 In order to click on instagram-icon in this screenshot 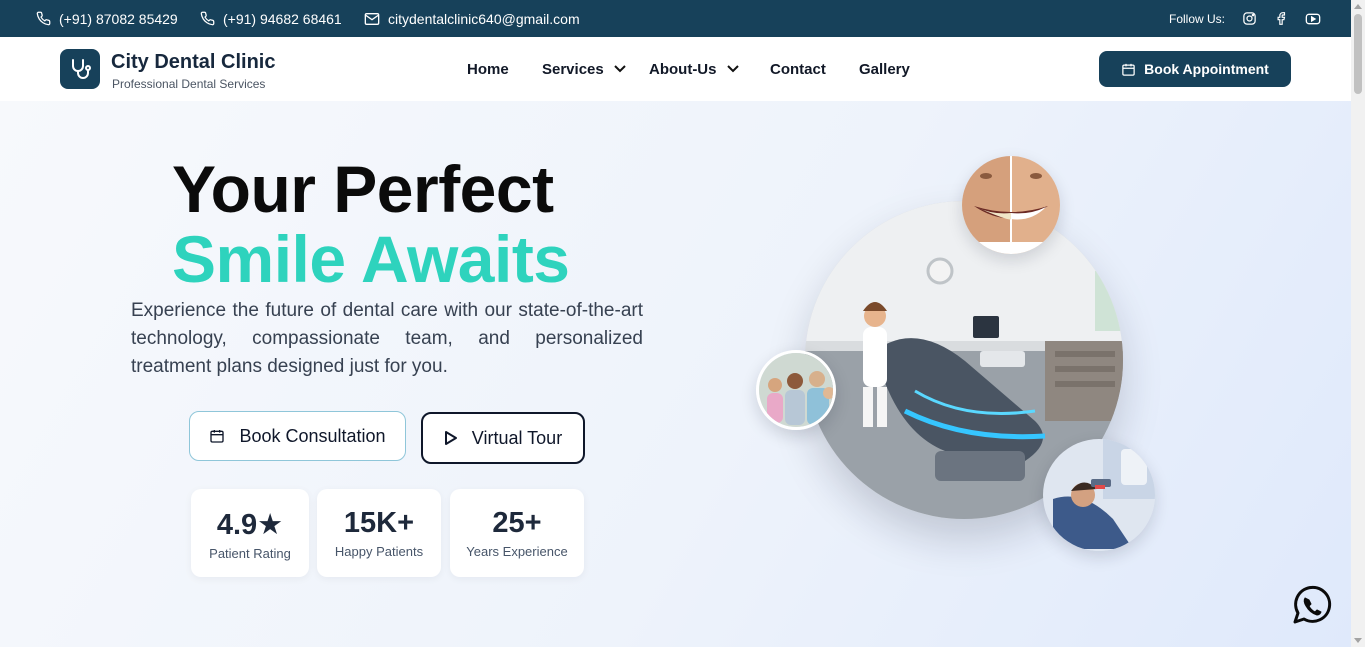, I will do `click(1249, 19)`.